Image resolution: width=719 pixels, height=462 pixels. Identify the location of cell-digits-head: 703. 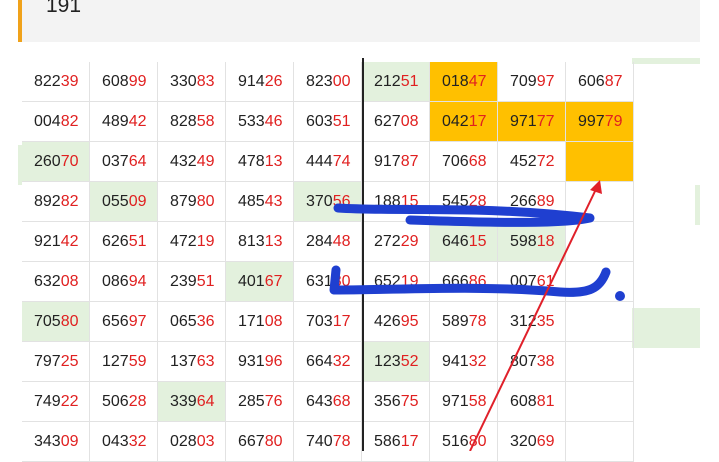
(319, 321).